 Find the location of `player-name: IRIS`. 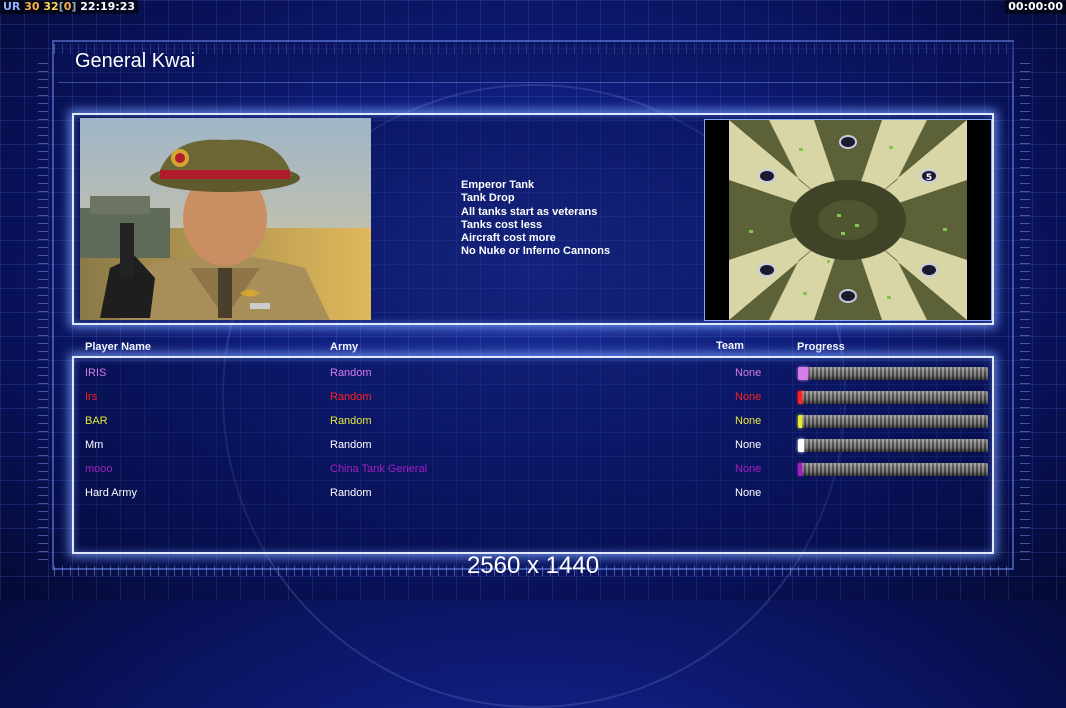

player-name: IRIS is located at coordinates (96, 373).